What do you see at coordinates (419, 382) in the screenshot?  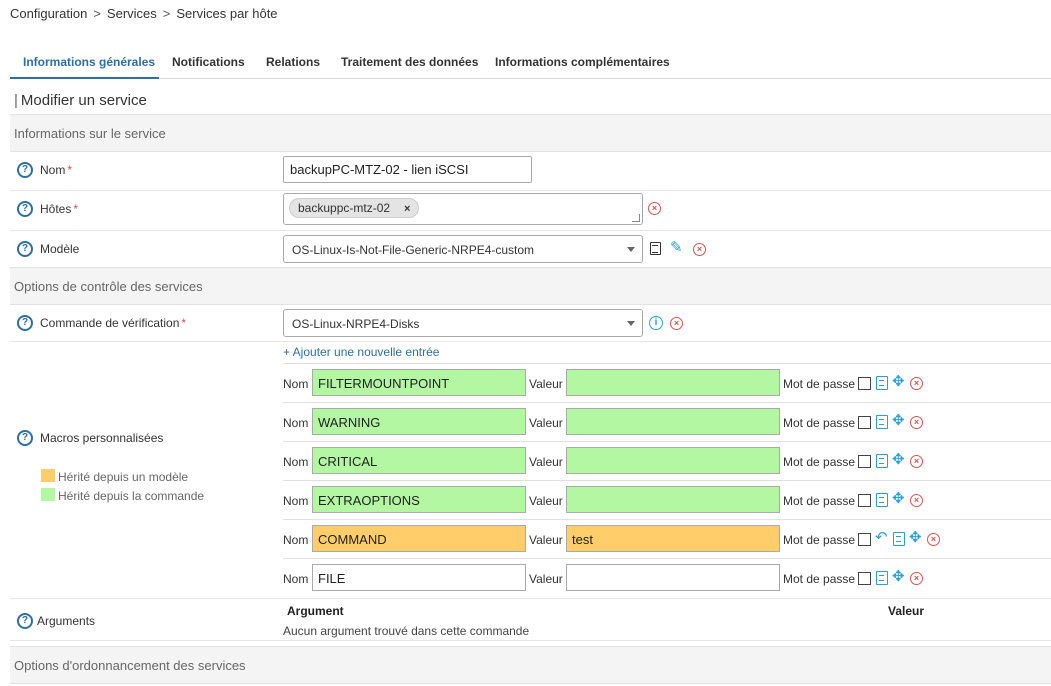 I see `macro-name-input: FILTERMOUNTPOINT` at bounding box center [419, 382].